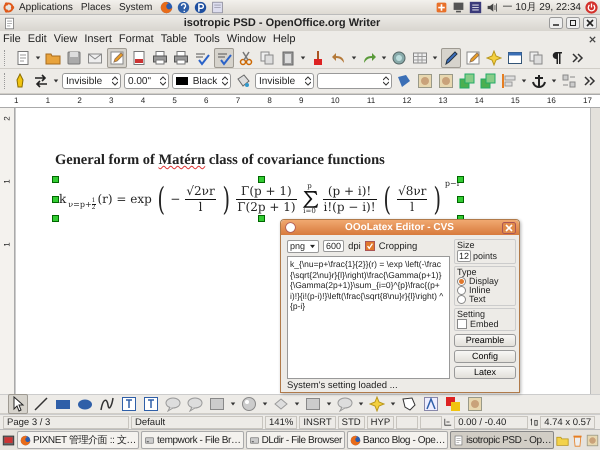 The width and height of the screenshot is (600, 450). Describe the element at coordinates (254, 440) in the screenshot. I see `drive-icon` at that location.